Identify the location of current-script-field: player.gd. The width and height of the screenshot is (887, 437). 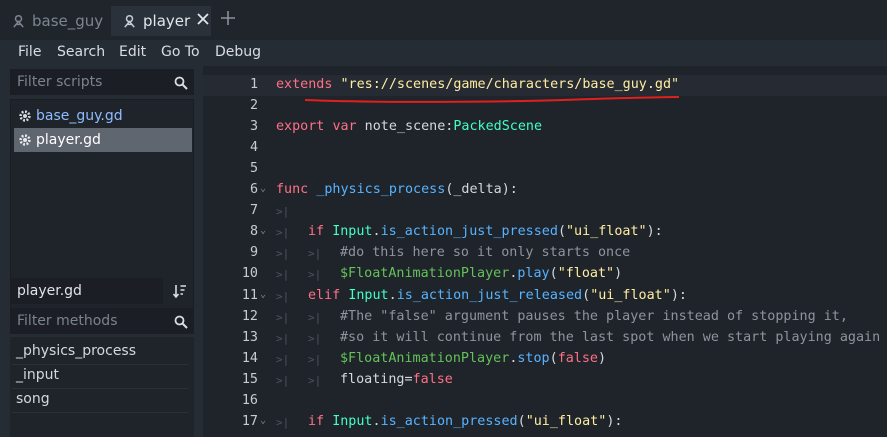
(86, 291).